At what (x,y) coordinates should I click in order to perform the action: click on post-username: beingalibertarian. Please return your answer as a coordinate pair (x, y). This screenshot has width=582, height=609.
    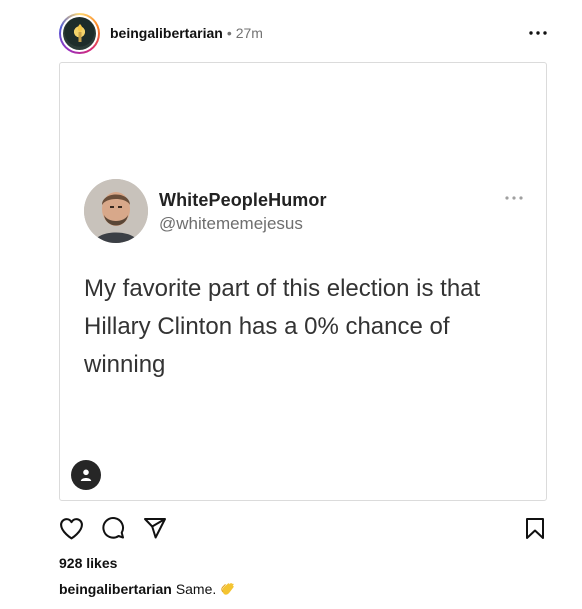
    Looking at the image, I should click on (166, 33).